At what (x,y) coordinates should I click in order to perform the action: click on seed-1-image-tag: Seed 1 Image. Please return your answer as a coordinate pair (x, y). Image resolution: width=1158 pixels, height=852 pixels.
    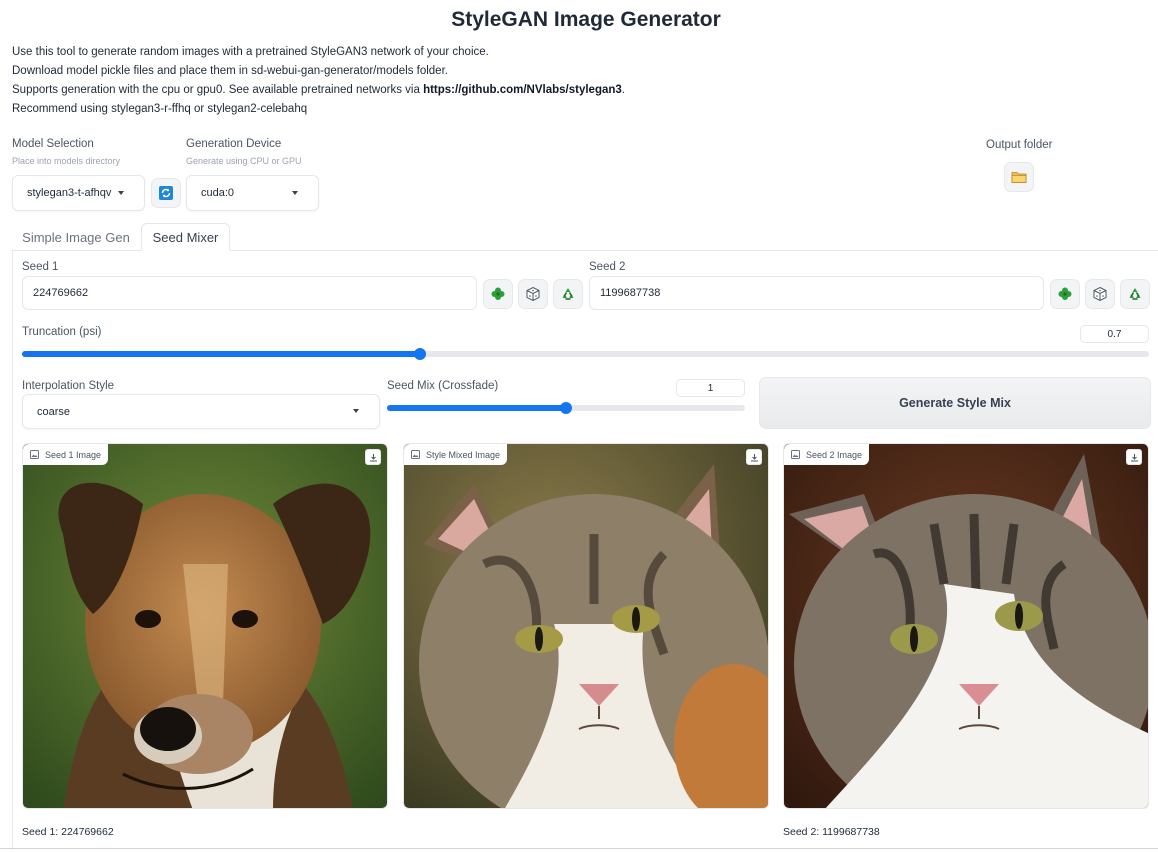
    Looking at the image, I should click on (66, 454).